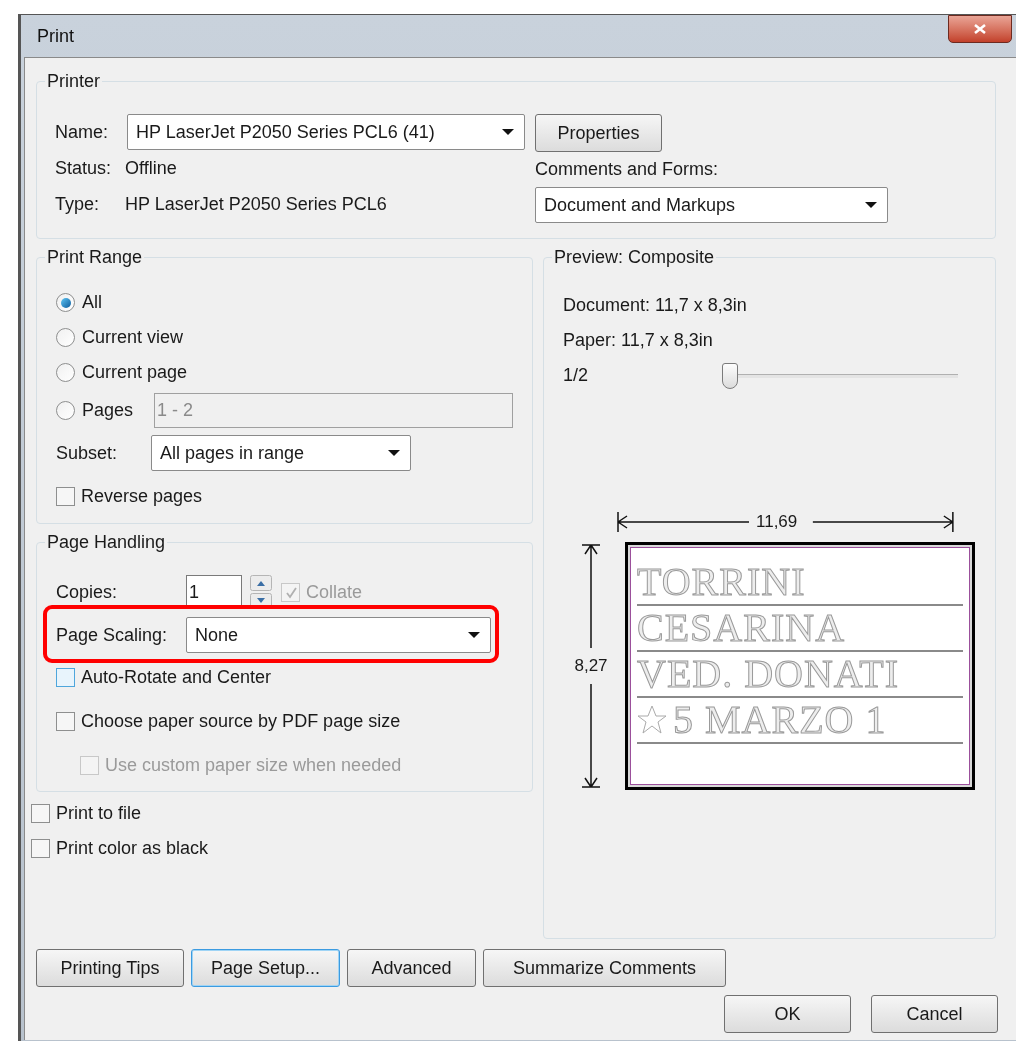  I want to click on preview-text: CESARINA, so click(741, 628).